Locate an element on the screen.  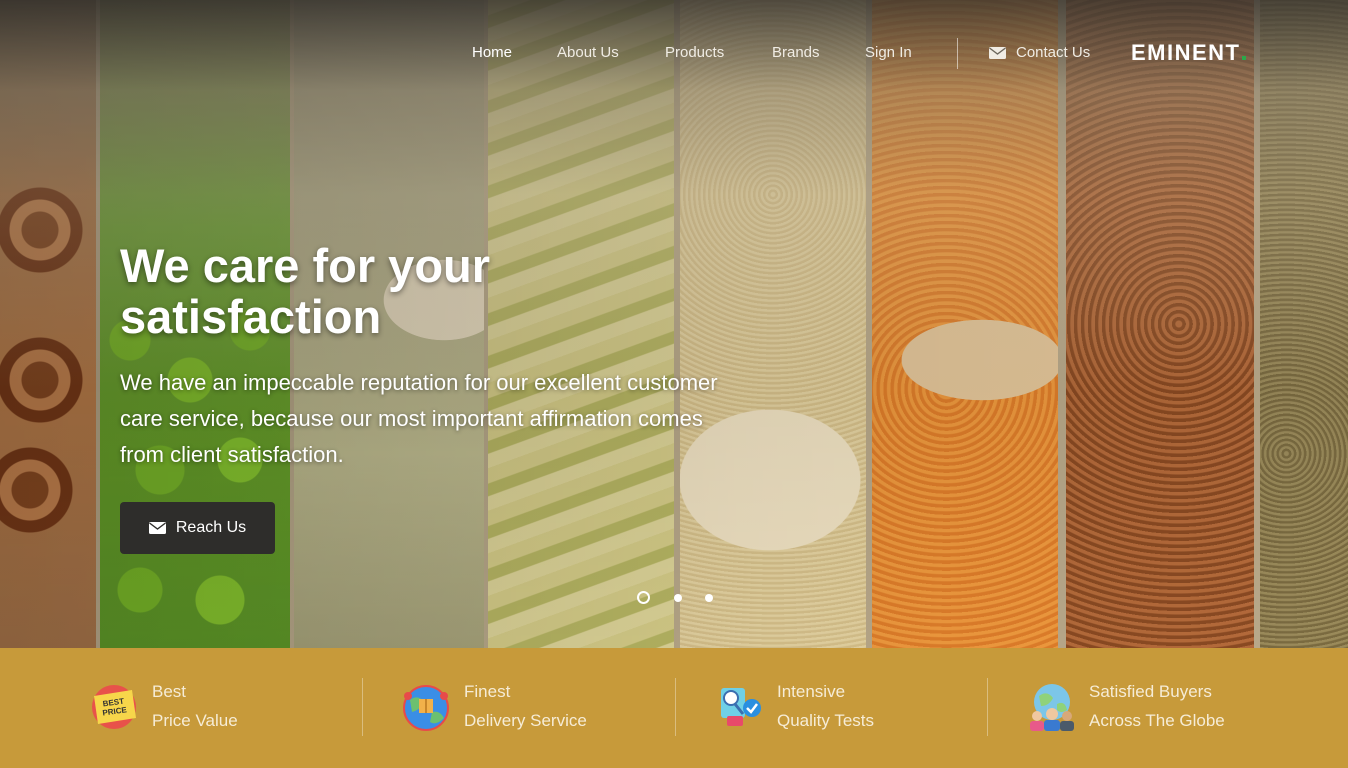
logo-text: EMINENT is located at coordinates (1186, 52).